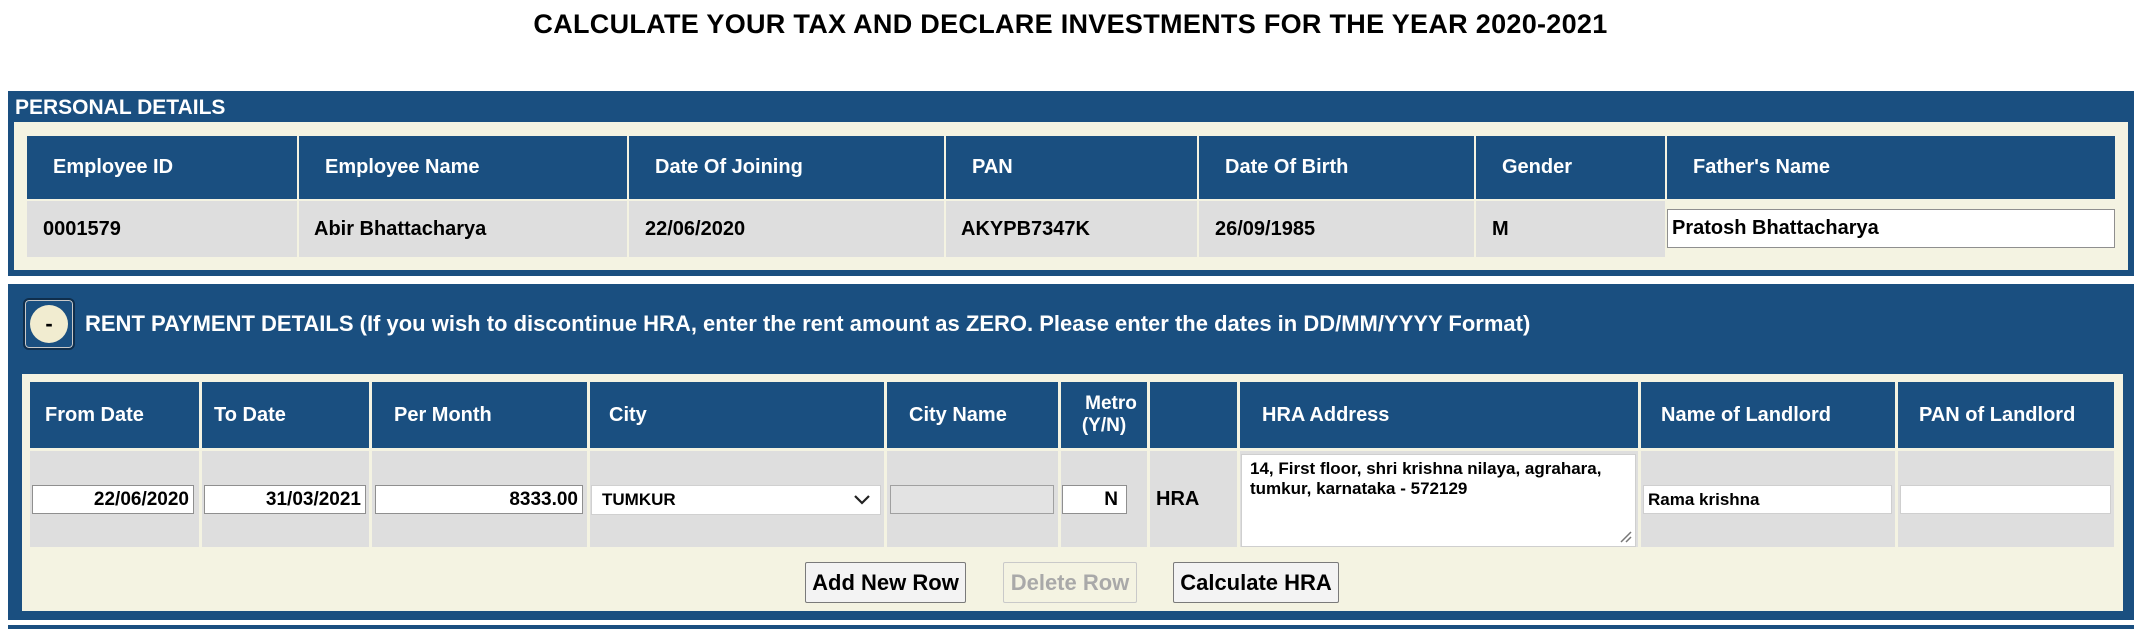  Describe the element at coordinates (1891, 228) in the screenshot. I see `fathers-name-field: Pratosh Bhattacharya` at that location.